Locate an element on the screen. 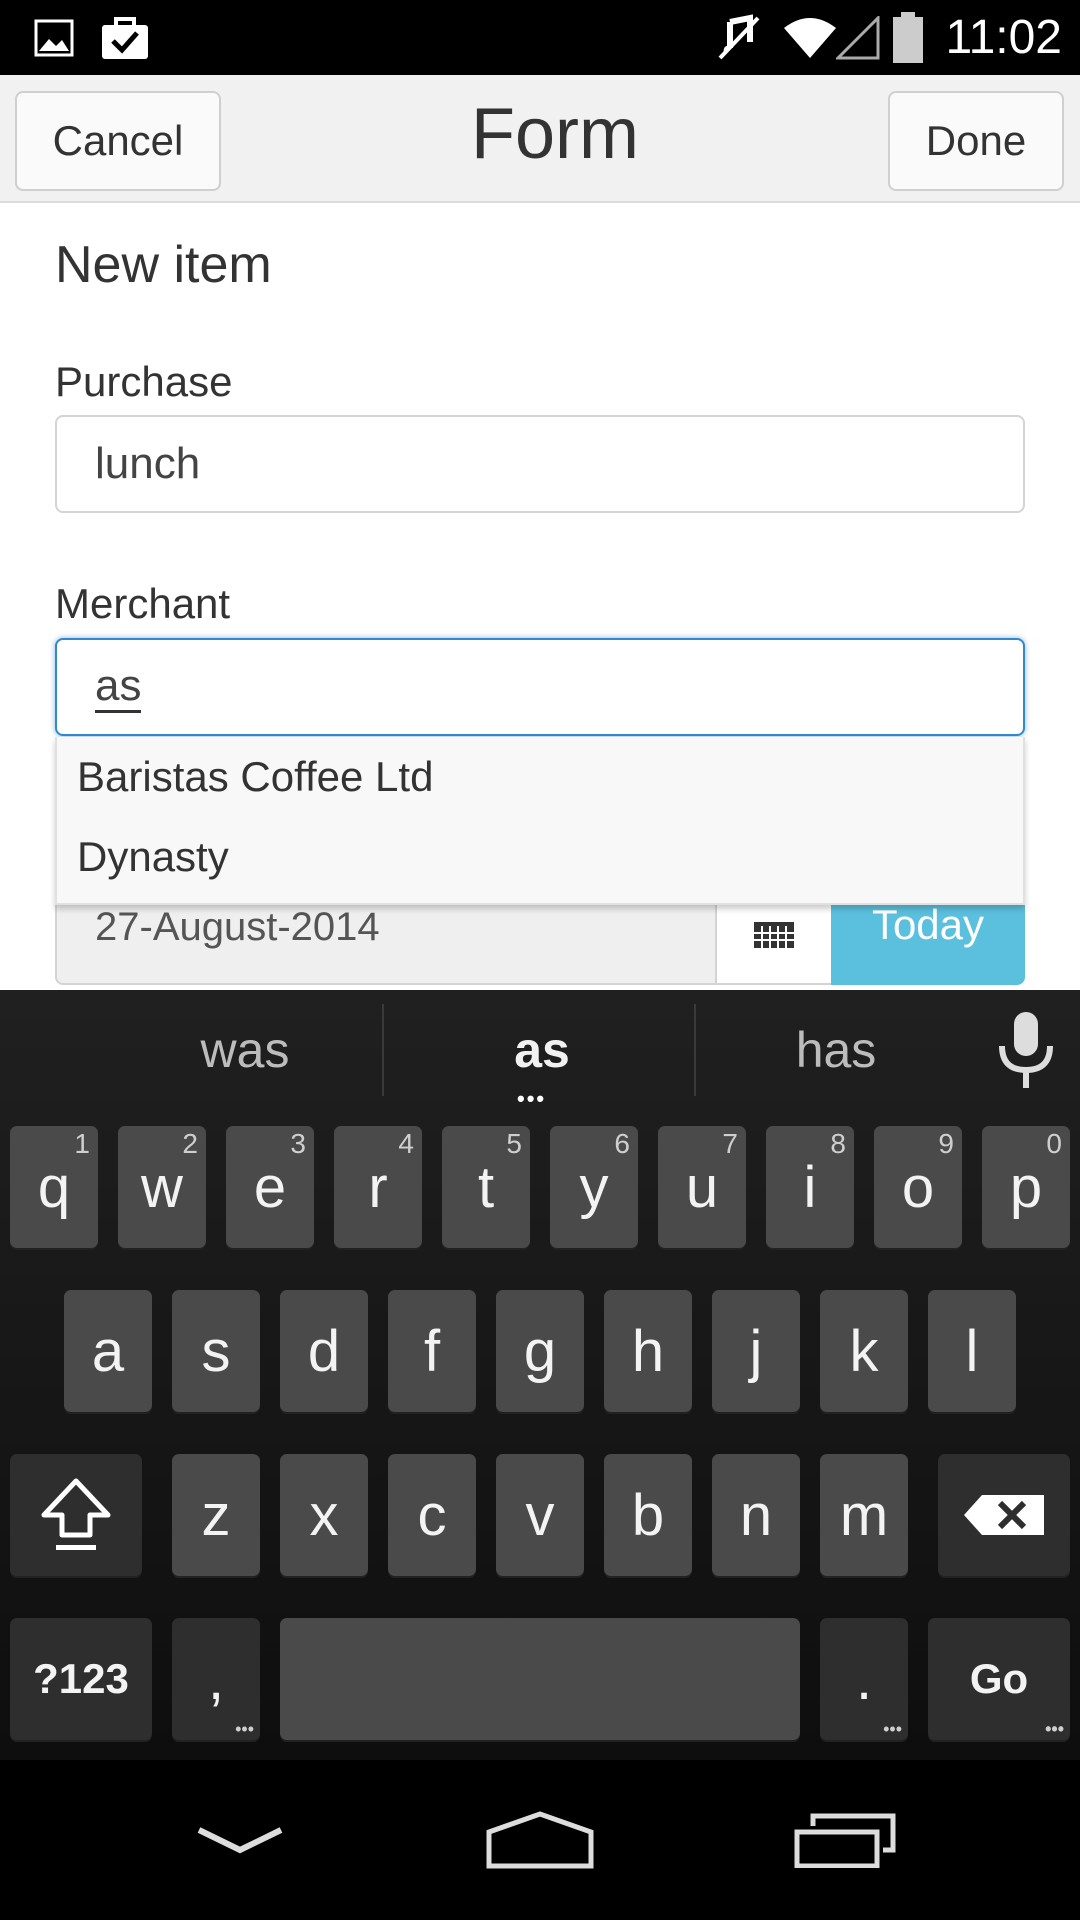 Image resolution: width=1080 pixels, height=1920 pixels. key-h: h is located at coordinates (648, 1351).